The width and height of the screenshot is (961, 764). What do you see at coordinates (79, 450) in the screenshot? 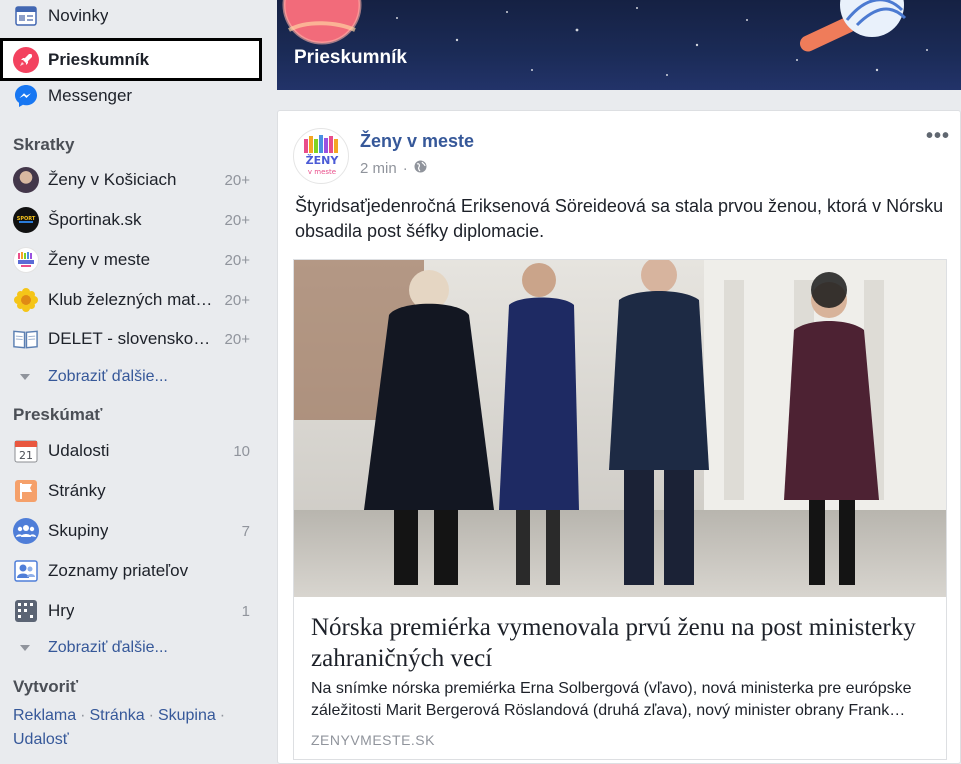
I see `explore-label: Udalosti` at bounding box center [79, 450].